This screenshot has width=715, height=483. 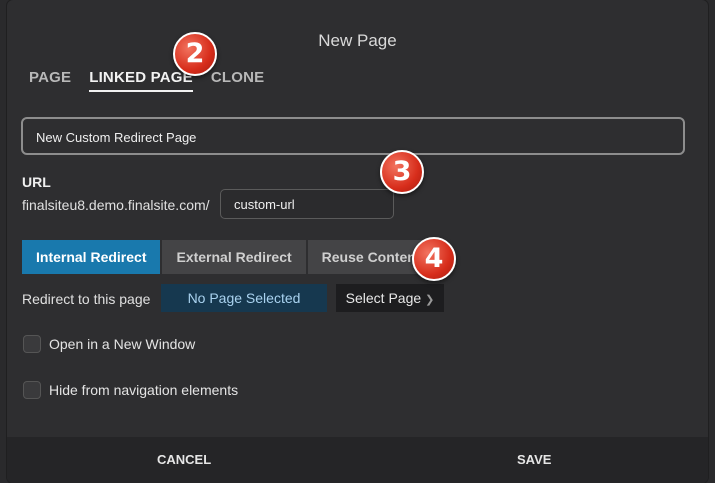 What do you see at coordinates (116, 205) in the screenshot?
I see `url-prefix: finalsiteu8.demo.finalsite.com/` at bounding box center [116, 205].